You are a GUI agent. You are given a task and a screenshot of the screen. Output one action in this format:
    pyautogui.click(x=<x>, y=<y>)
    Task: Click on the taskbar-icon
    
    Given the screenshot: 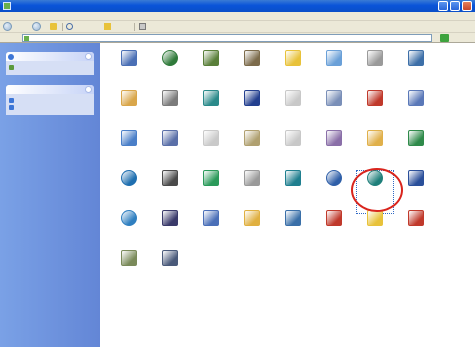 What is the action you would take?
    pyautogui.click(x=129, y=178)
    